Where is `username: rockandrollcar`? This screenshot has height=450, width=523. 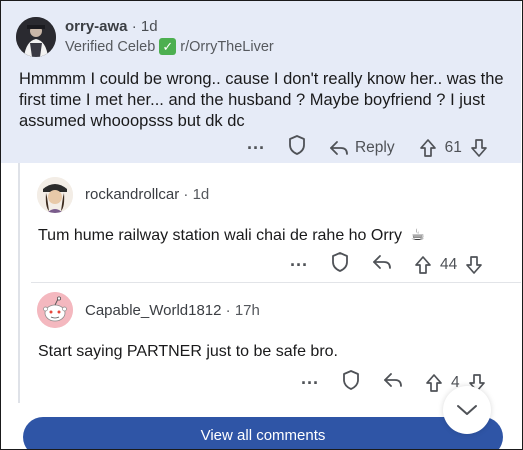 username: rockandrollcar is located at coordinates (132, 194).